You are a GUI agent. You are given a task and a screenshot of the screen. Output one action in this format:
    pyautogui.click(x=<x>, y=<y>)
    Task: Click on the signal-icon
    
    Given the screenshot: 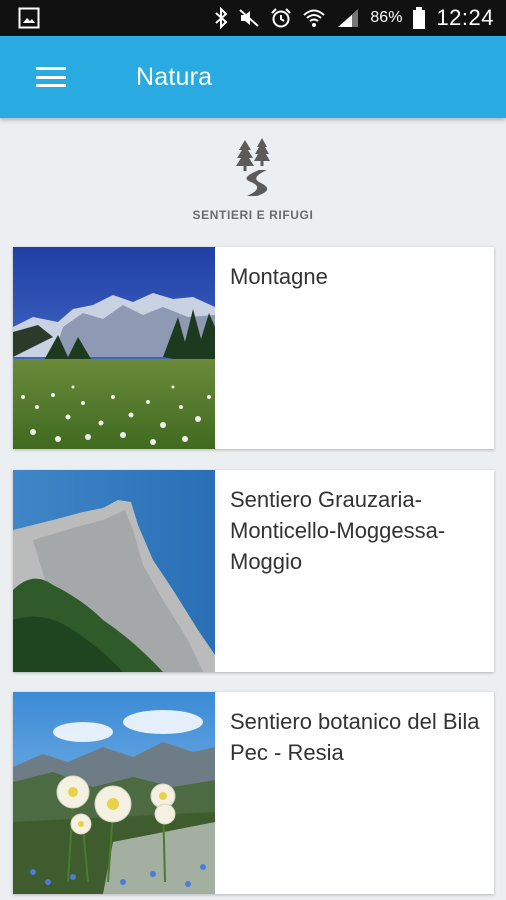 What is the action you would take?
    pyautogui.click(x=348, y=18)
    